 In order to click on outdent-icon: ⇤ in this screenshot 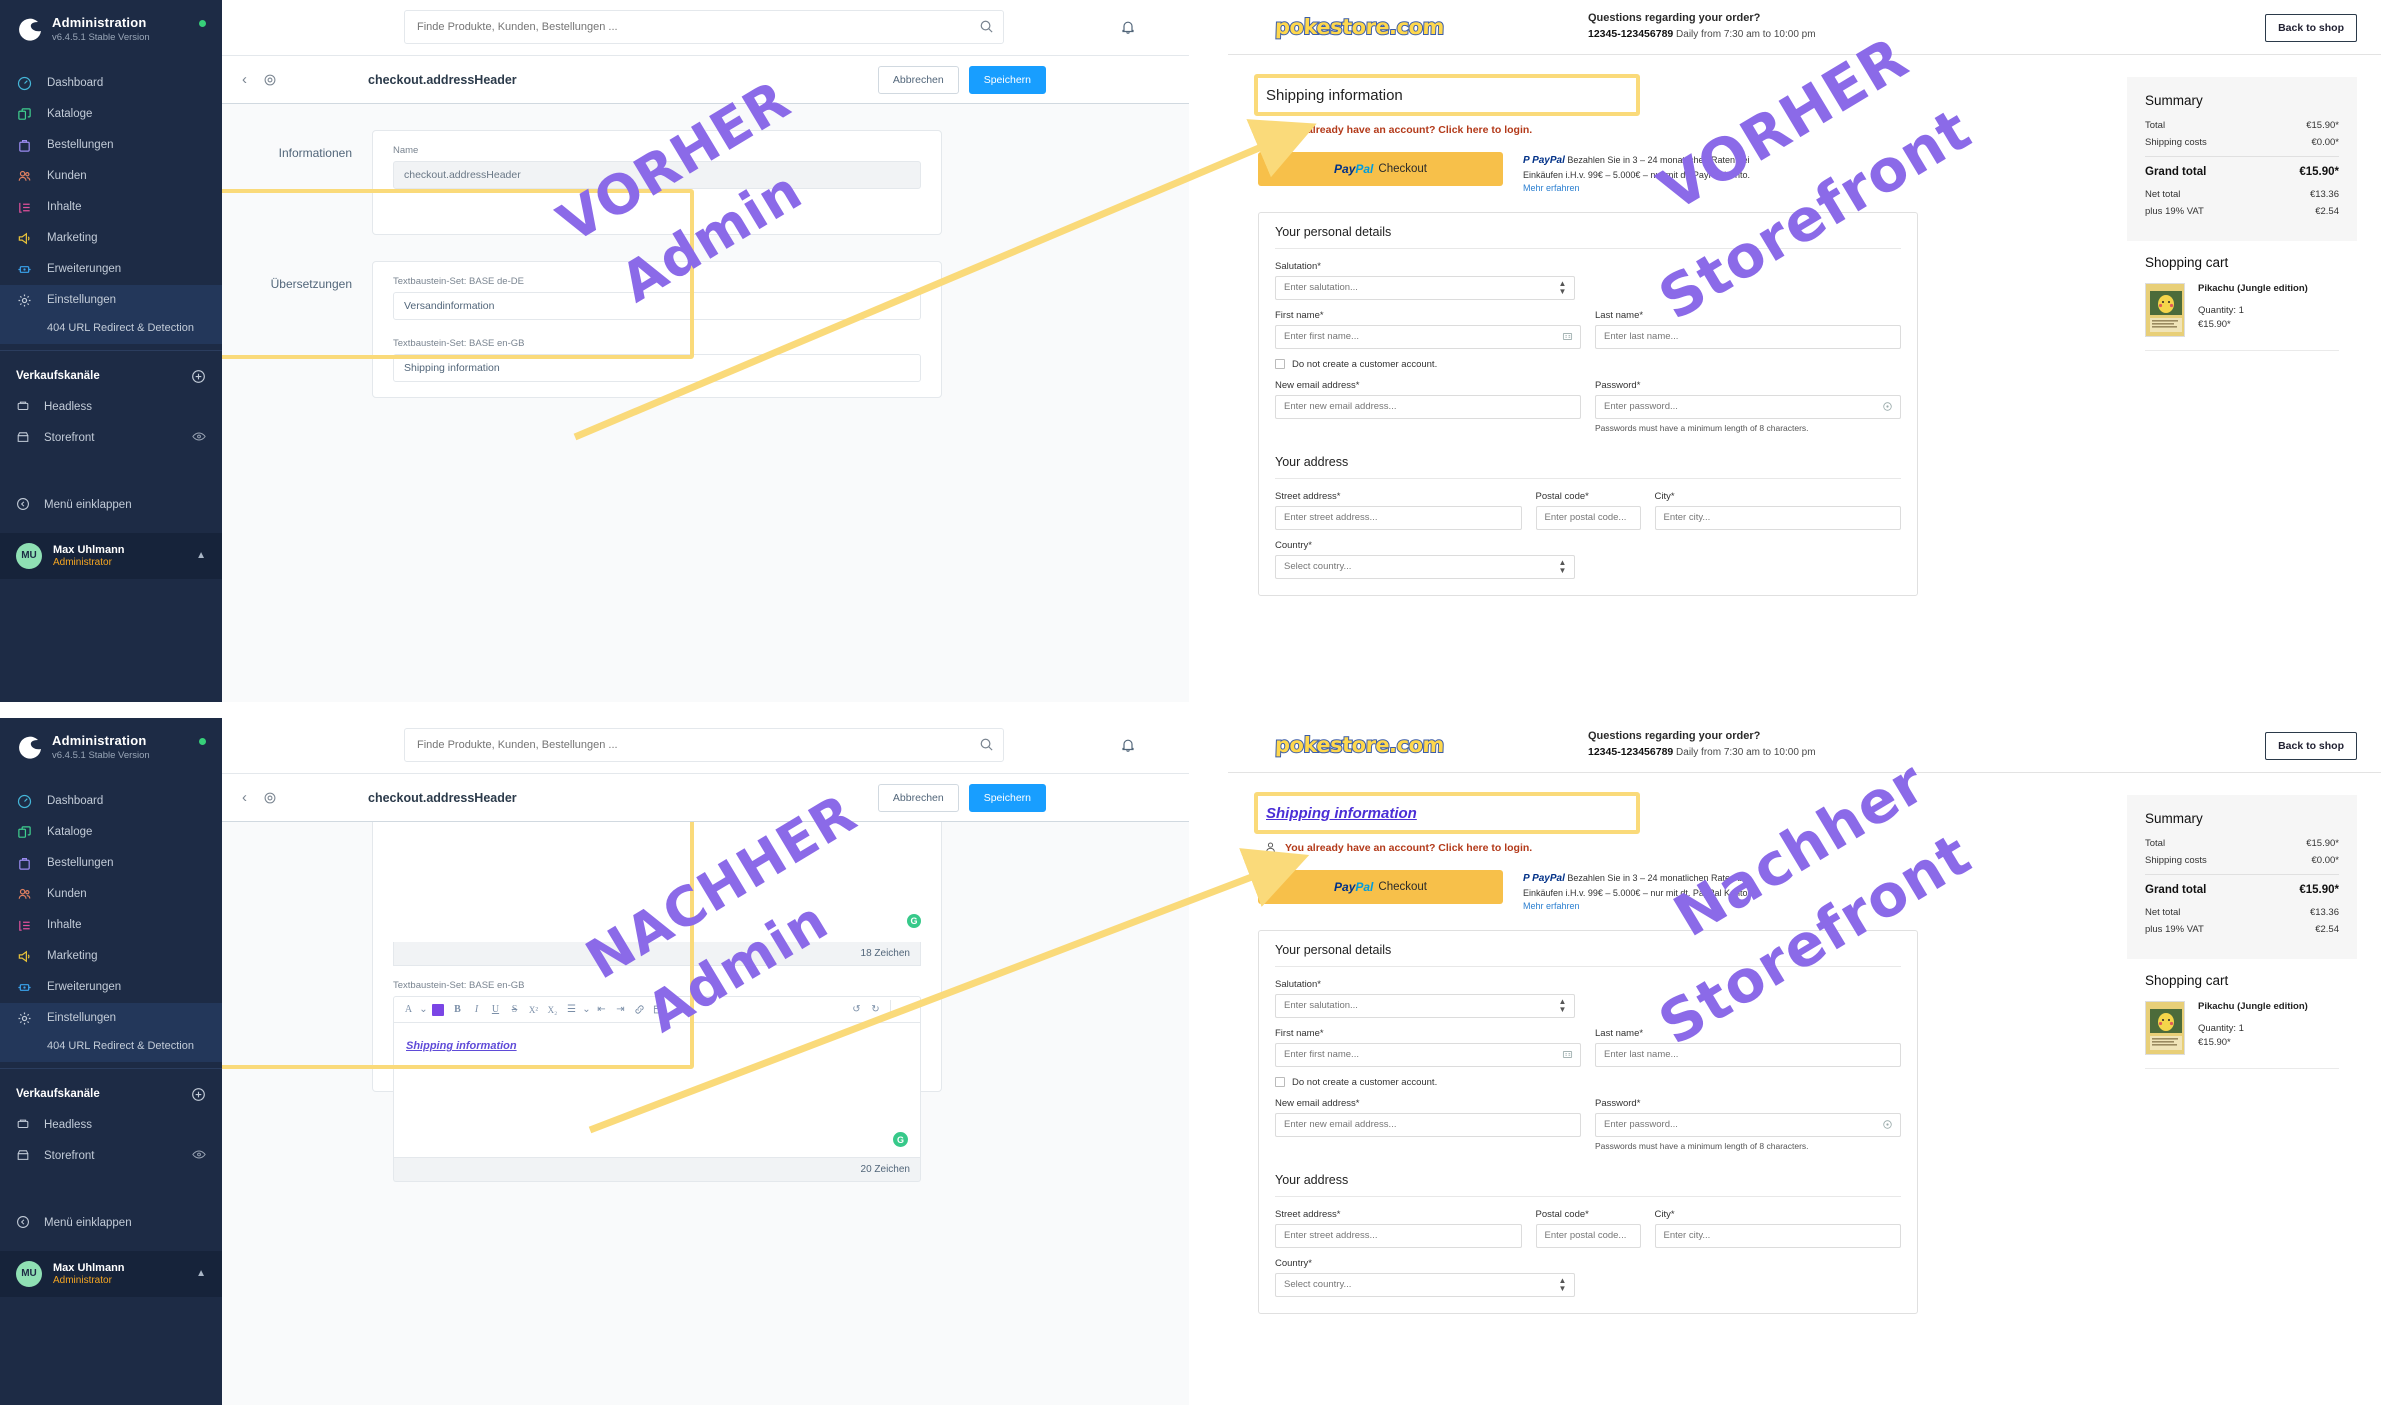, I will do `click(601, 1010)`.